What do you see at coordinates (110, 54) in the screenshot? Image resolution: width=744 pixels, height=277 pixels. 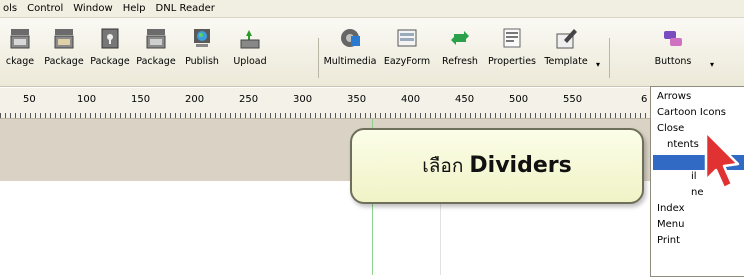 I see `package-button-3: Package` at bounding box center [110, 54].